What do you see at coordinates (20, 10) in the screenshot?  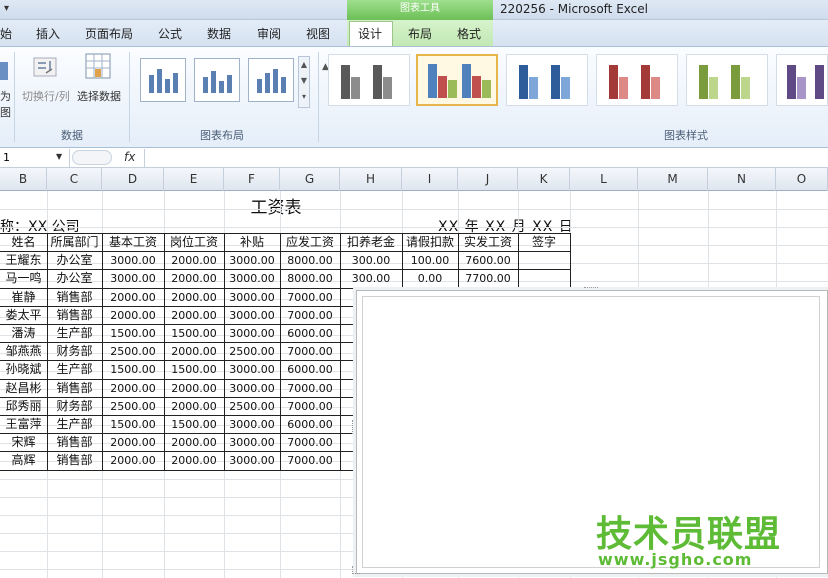 I see `quick-access-dropdown: ▾` at bounding box center [20, 10].